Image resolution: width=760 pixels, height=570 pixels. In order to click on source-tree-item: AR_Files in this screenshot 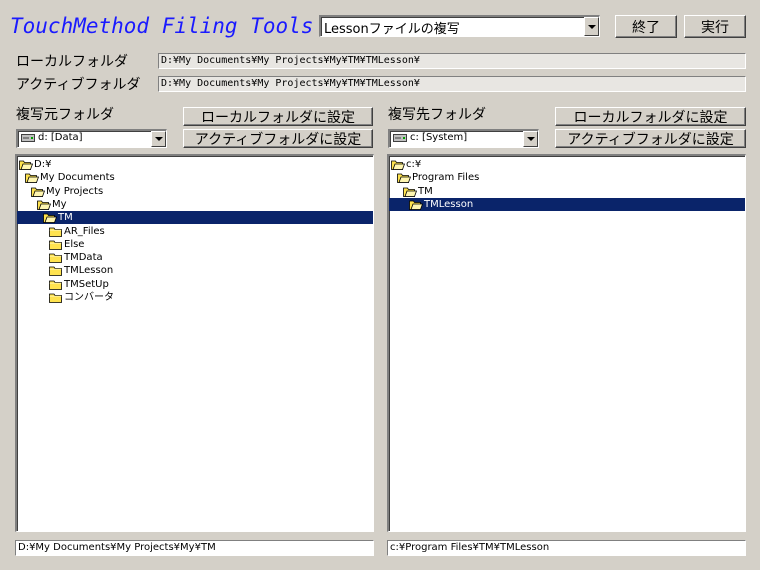, I will do `click(77, 231)`.